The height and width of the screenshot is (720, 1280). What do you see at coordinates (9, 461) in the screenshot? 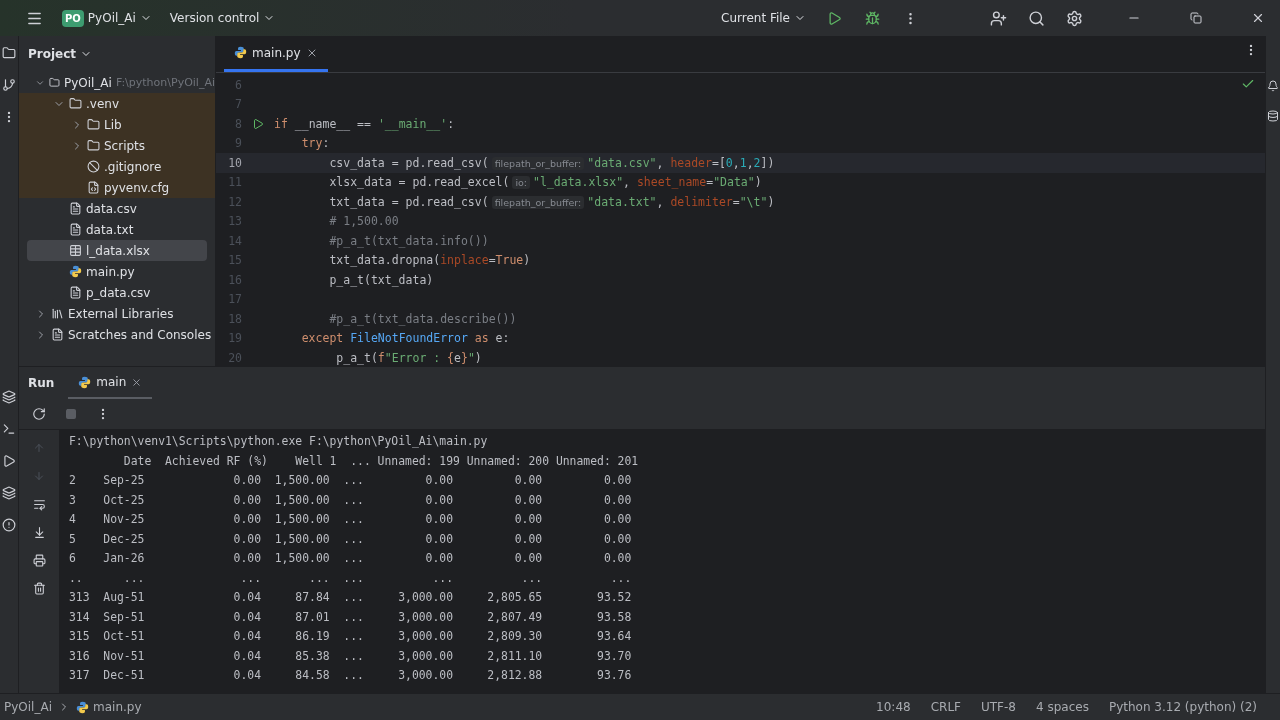
I see `run-tool-icon` at bounding box center [9, 461].